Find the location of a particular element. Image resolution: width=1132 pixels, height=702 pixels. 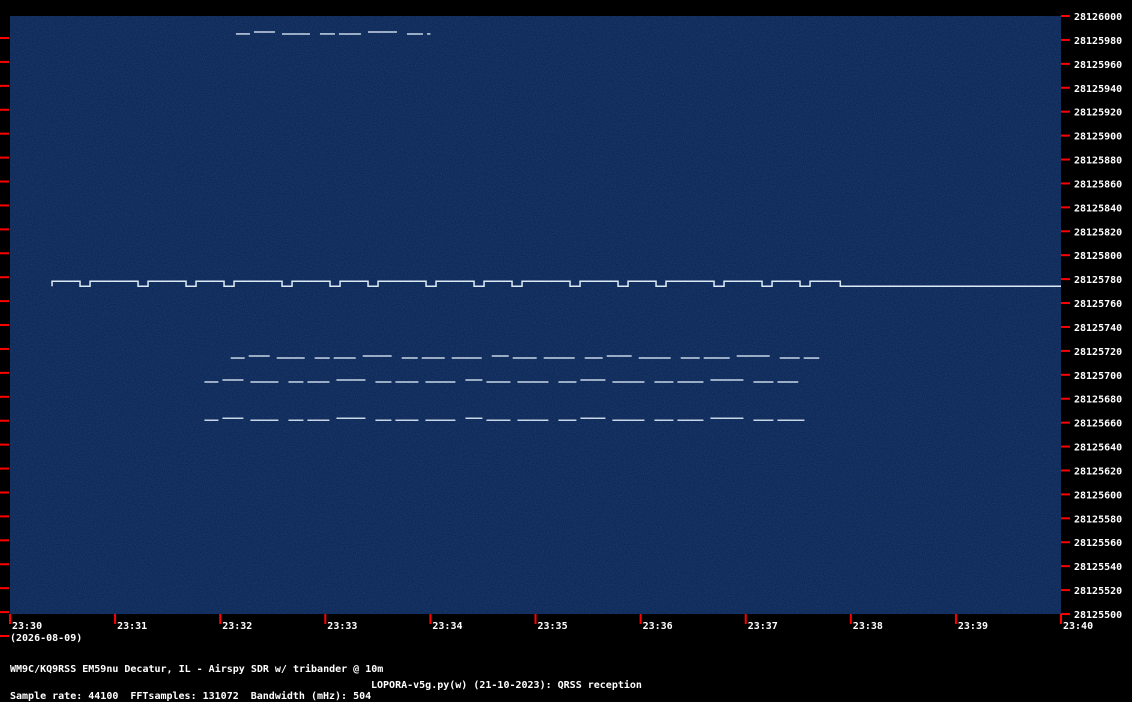

y-tick-label: 28125760 is located at coordinates (1098, 304).